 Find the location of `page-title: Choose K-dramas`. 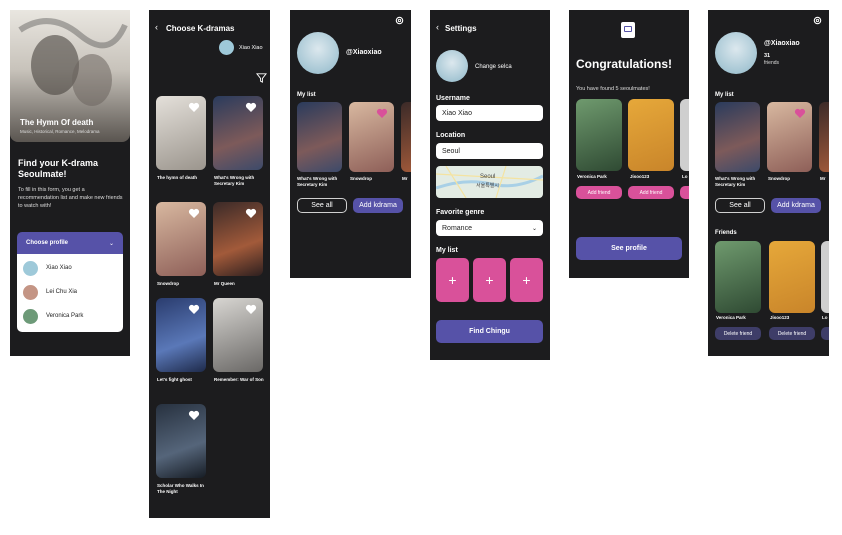

page-title: Choose K-dramas is located at coordinates (200, 28).